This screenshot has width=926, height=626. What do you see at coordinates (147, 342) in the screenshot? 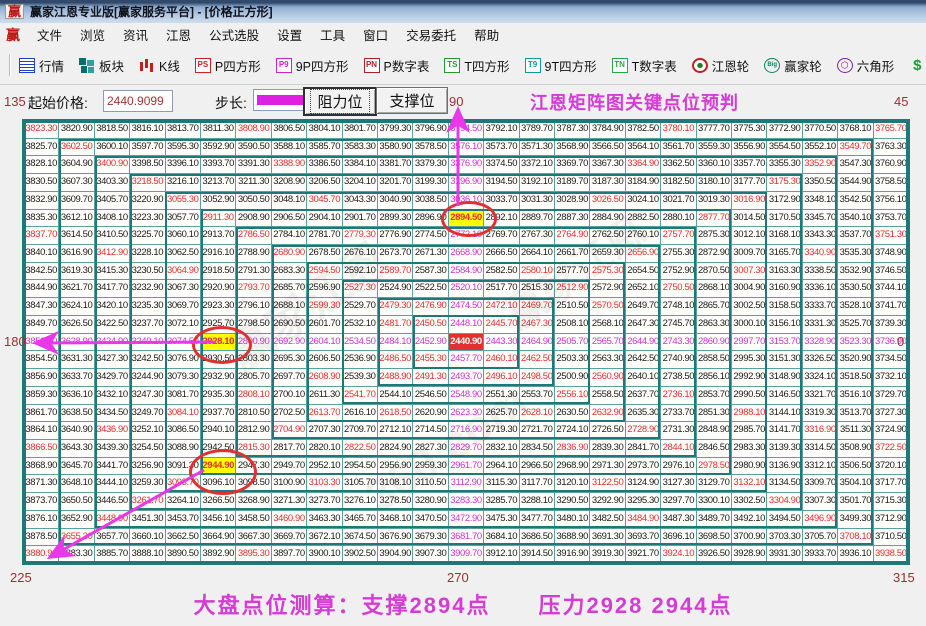
I see `grid-cell: 3240.10` at bounding box center [147, 342].